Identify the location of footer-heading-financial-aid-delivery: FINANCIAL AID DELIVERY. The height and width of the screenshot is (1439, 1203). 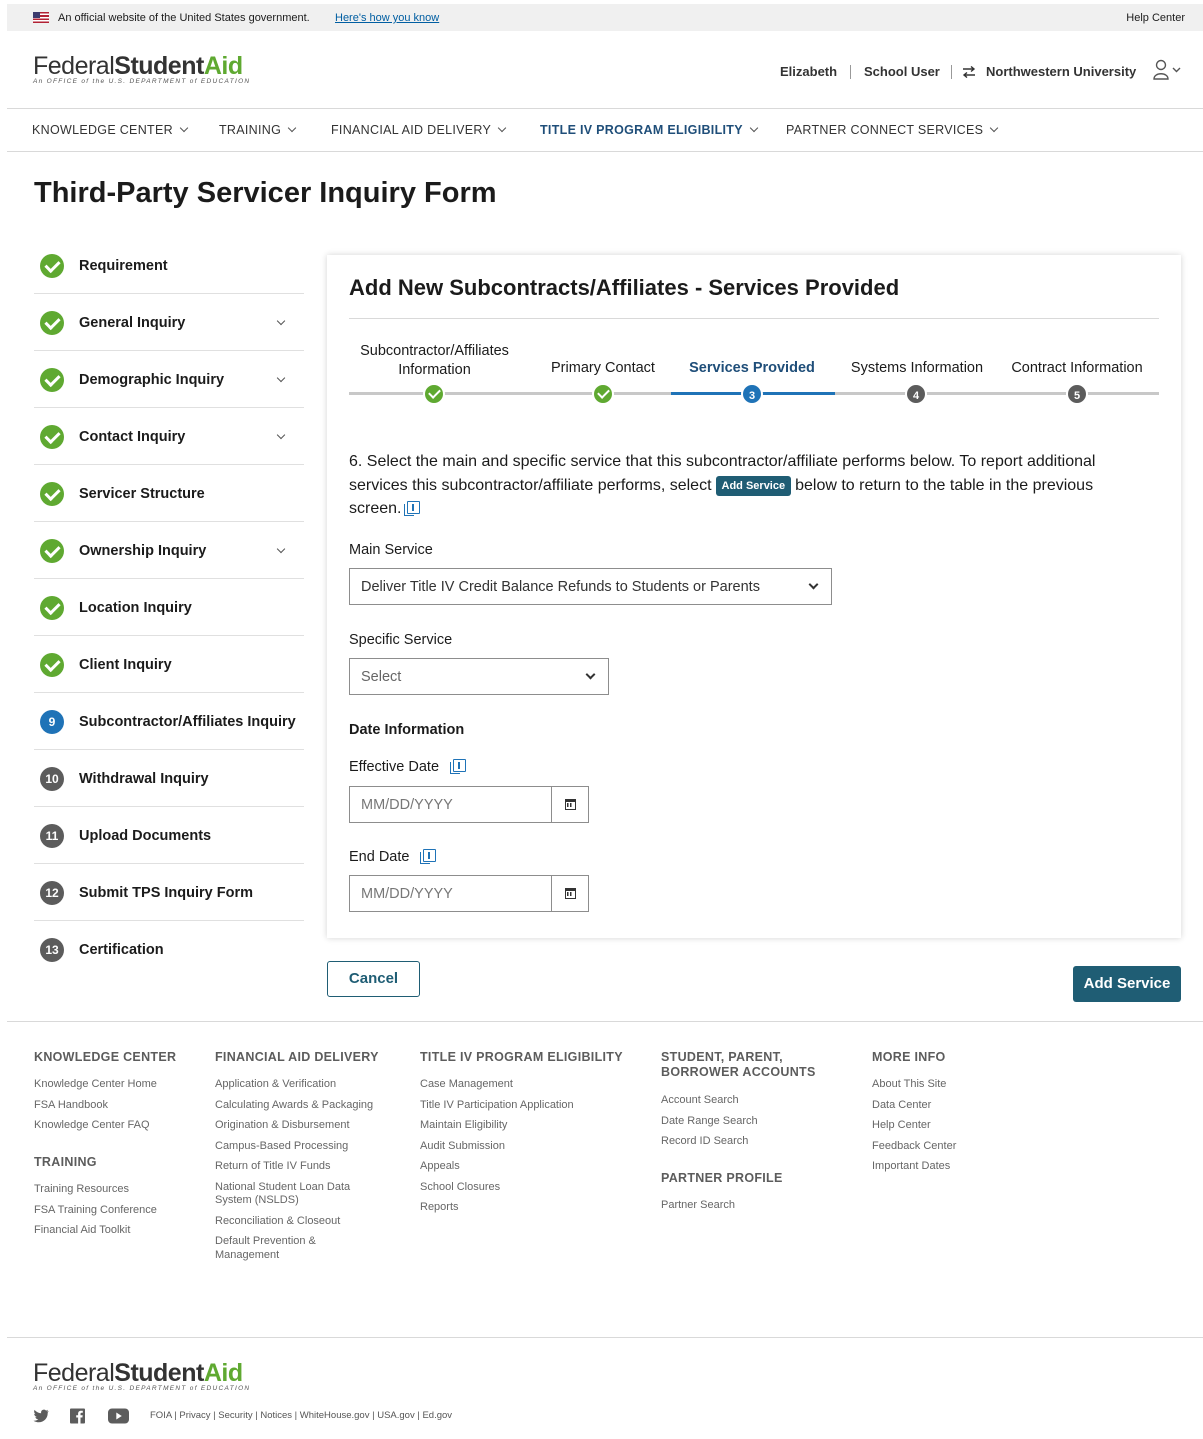
(297, 1057).